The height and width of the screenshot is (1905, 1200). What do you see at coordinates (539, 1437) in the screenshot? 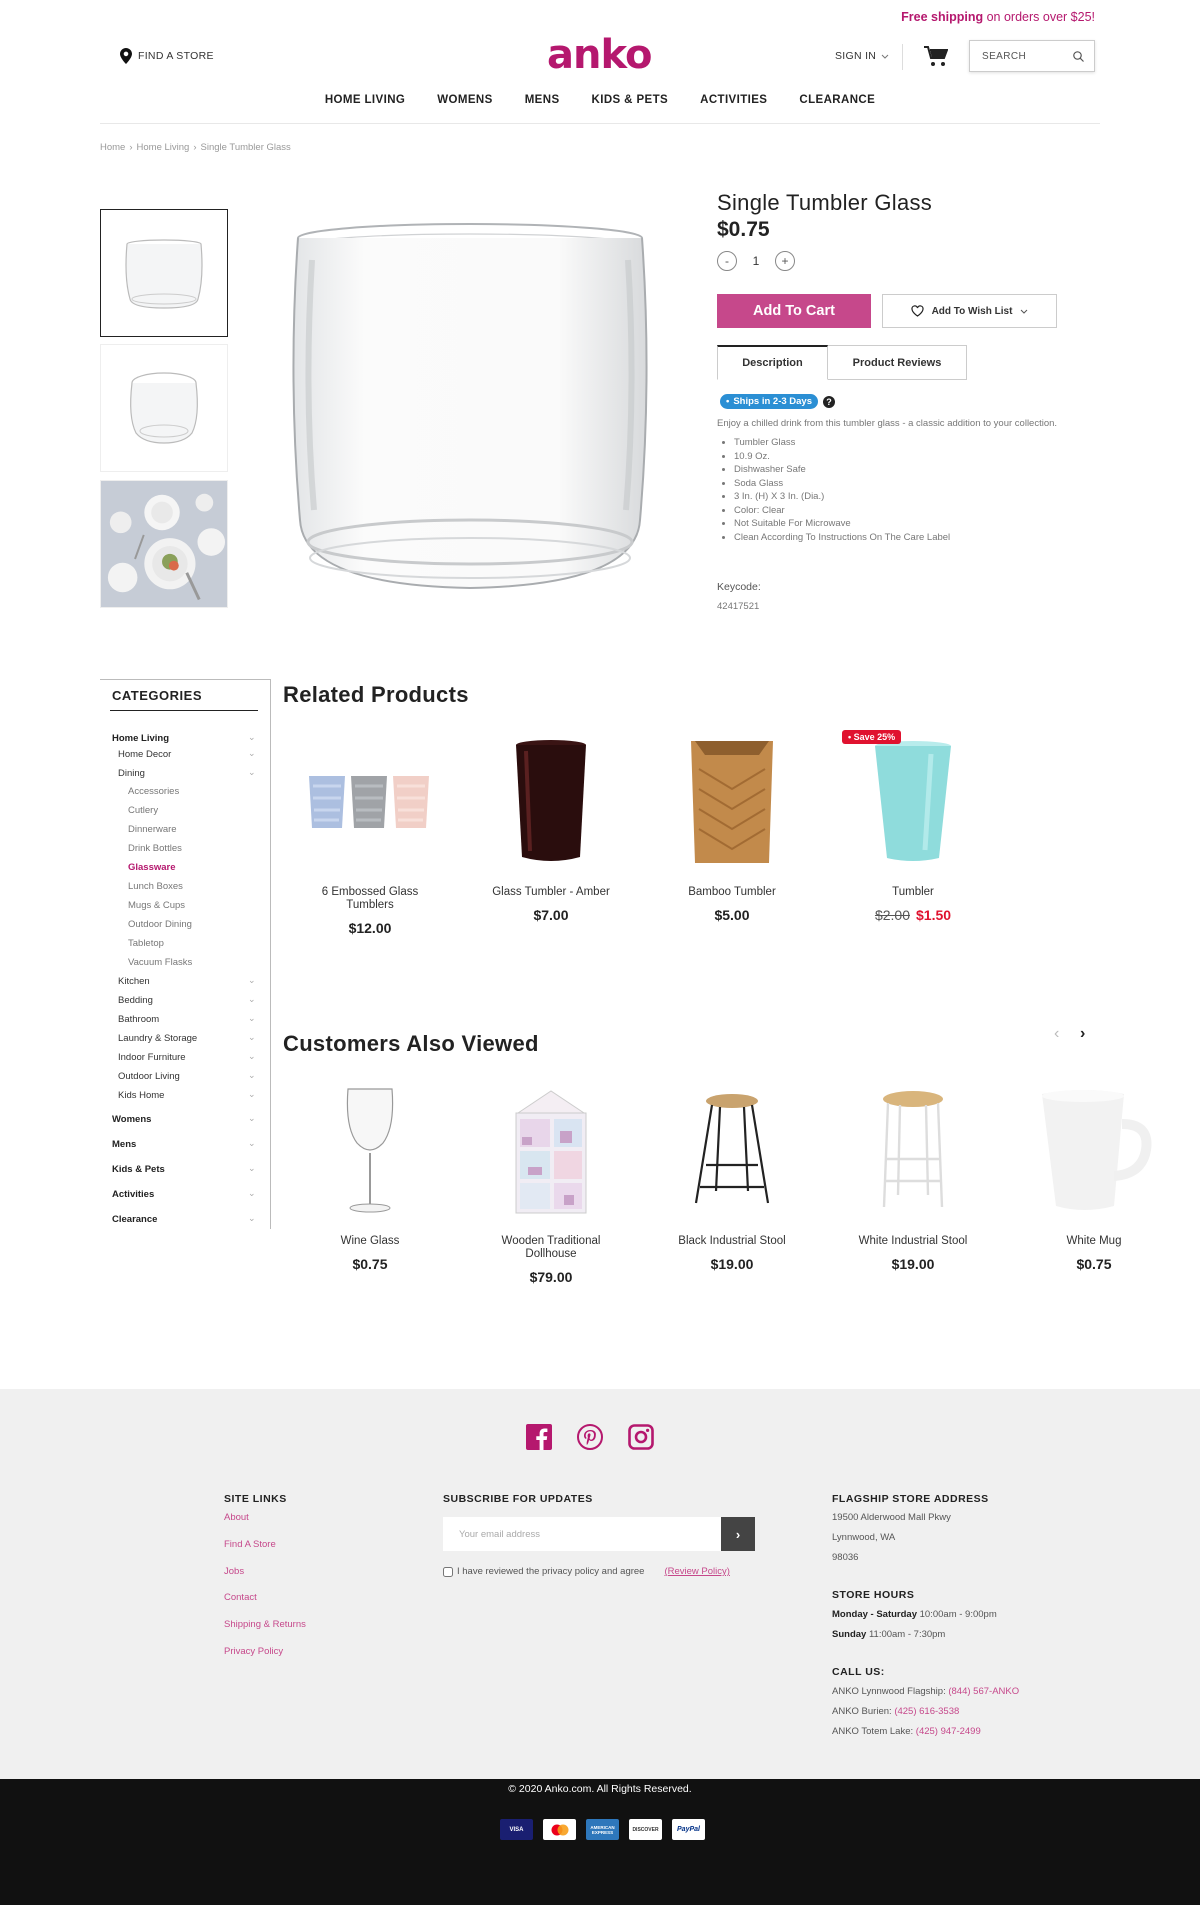
I see `facebook-icon` at bounding box center [539, 1437].